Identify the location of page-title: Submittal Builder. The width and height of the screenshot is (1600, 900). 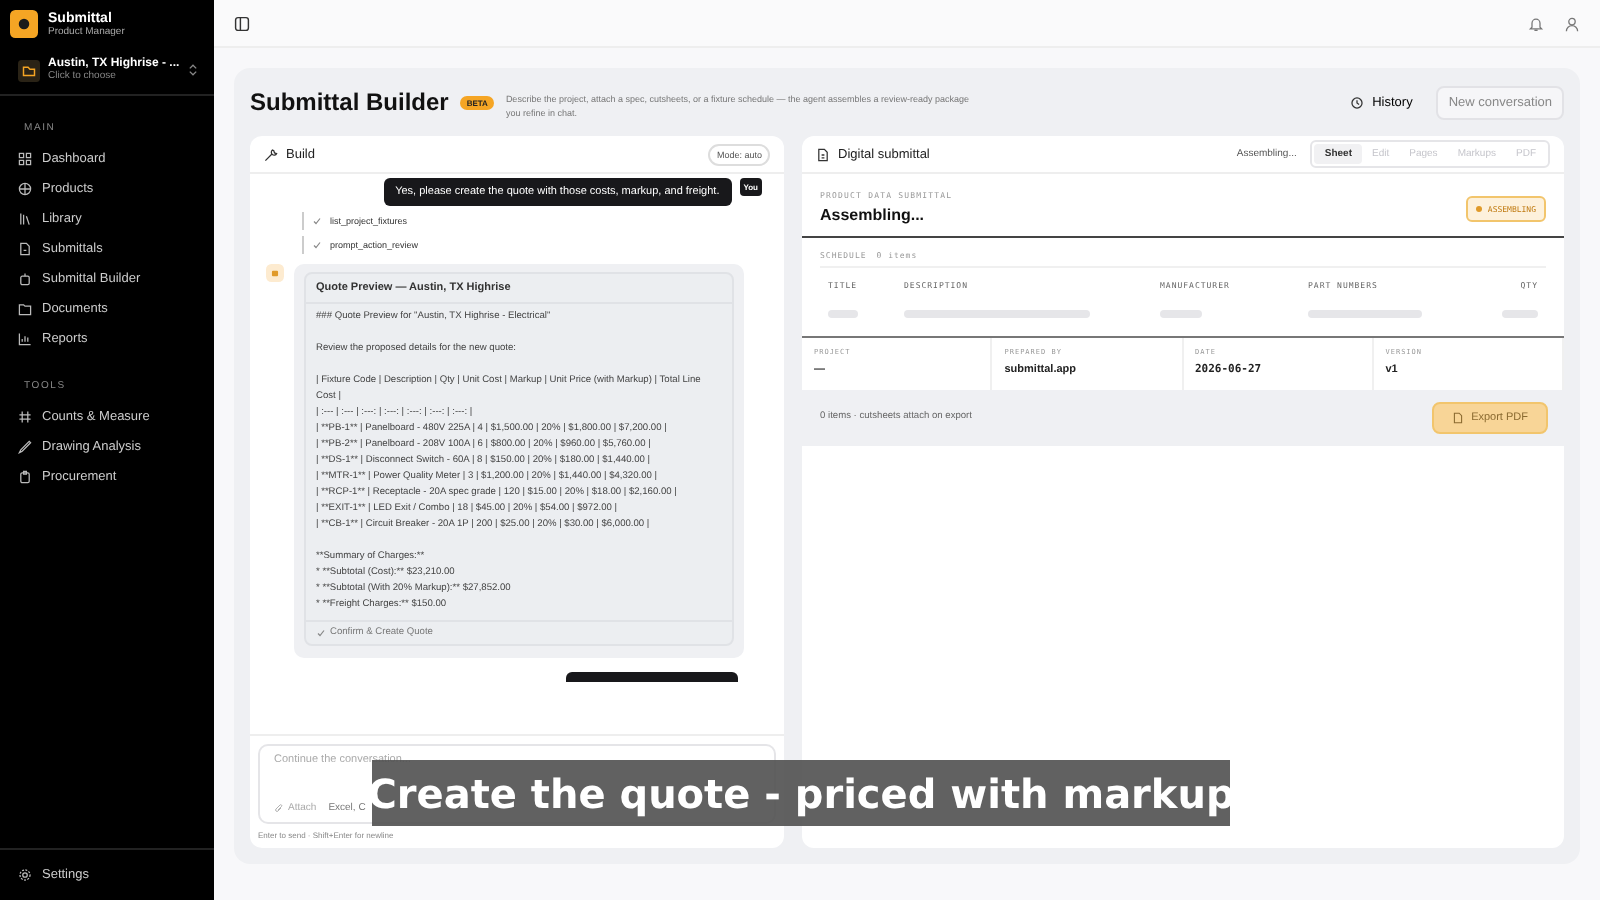
(349, 102).